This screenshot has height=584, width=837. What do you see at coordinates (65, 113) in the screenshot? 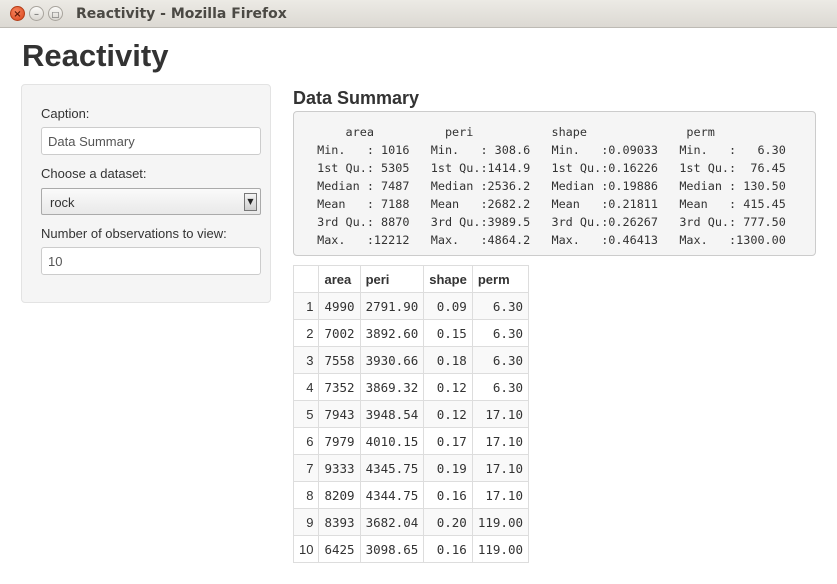
I see `caption-label: Caption:` at bounding box center [65, 113].